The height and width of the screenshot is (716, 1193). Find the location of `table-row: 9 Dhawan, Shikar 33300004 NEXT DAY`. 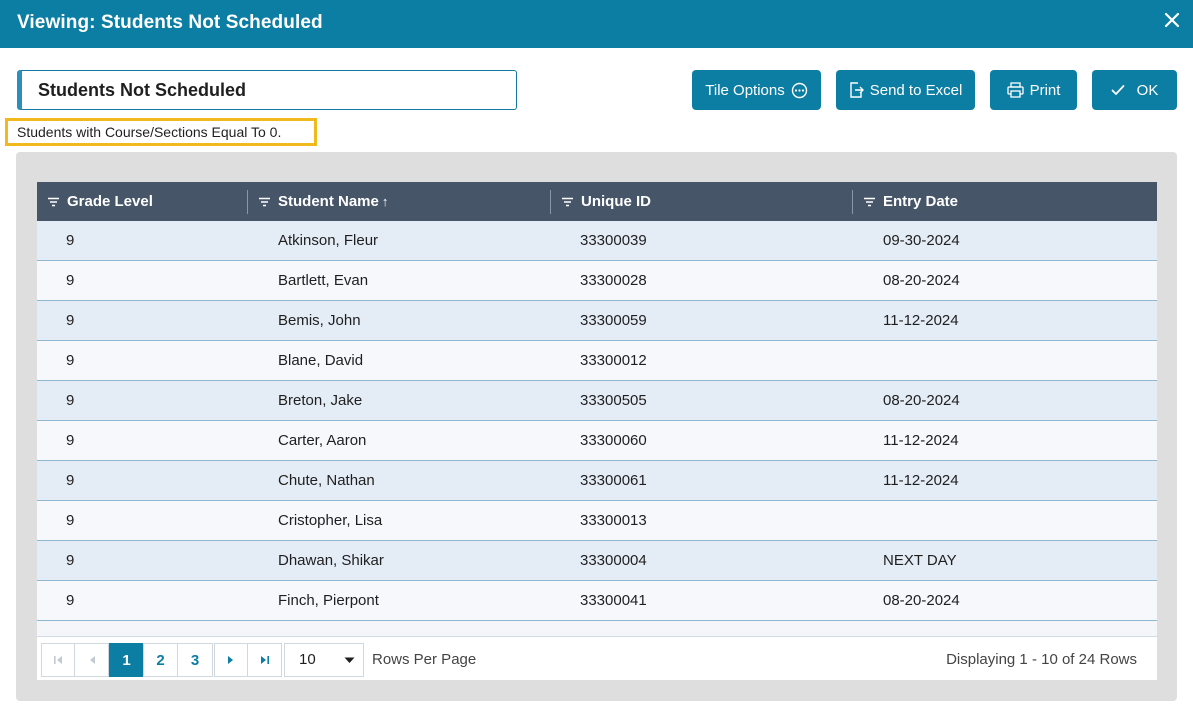

table-row: 9 Dhawan, Shikar 33300004 NEXT DAY is located at coordinates (597, 561).